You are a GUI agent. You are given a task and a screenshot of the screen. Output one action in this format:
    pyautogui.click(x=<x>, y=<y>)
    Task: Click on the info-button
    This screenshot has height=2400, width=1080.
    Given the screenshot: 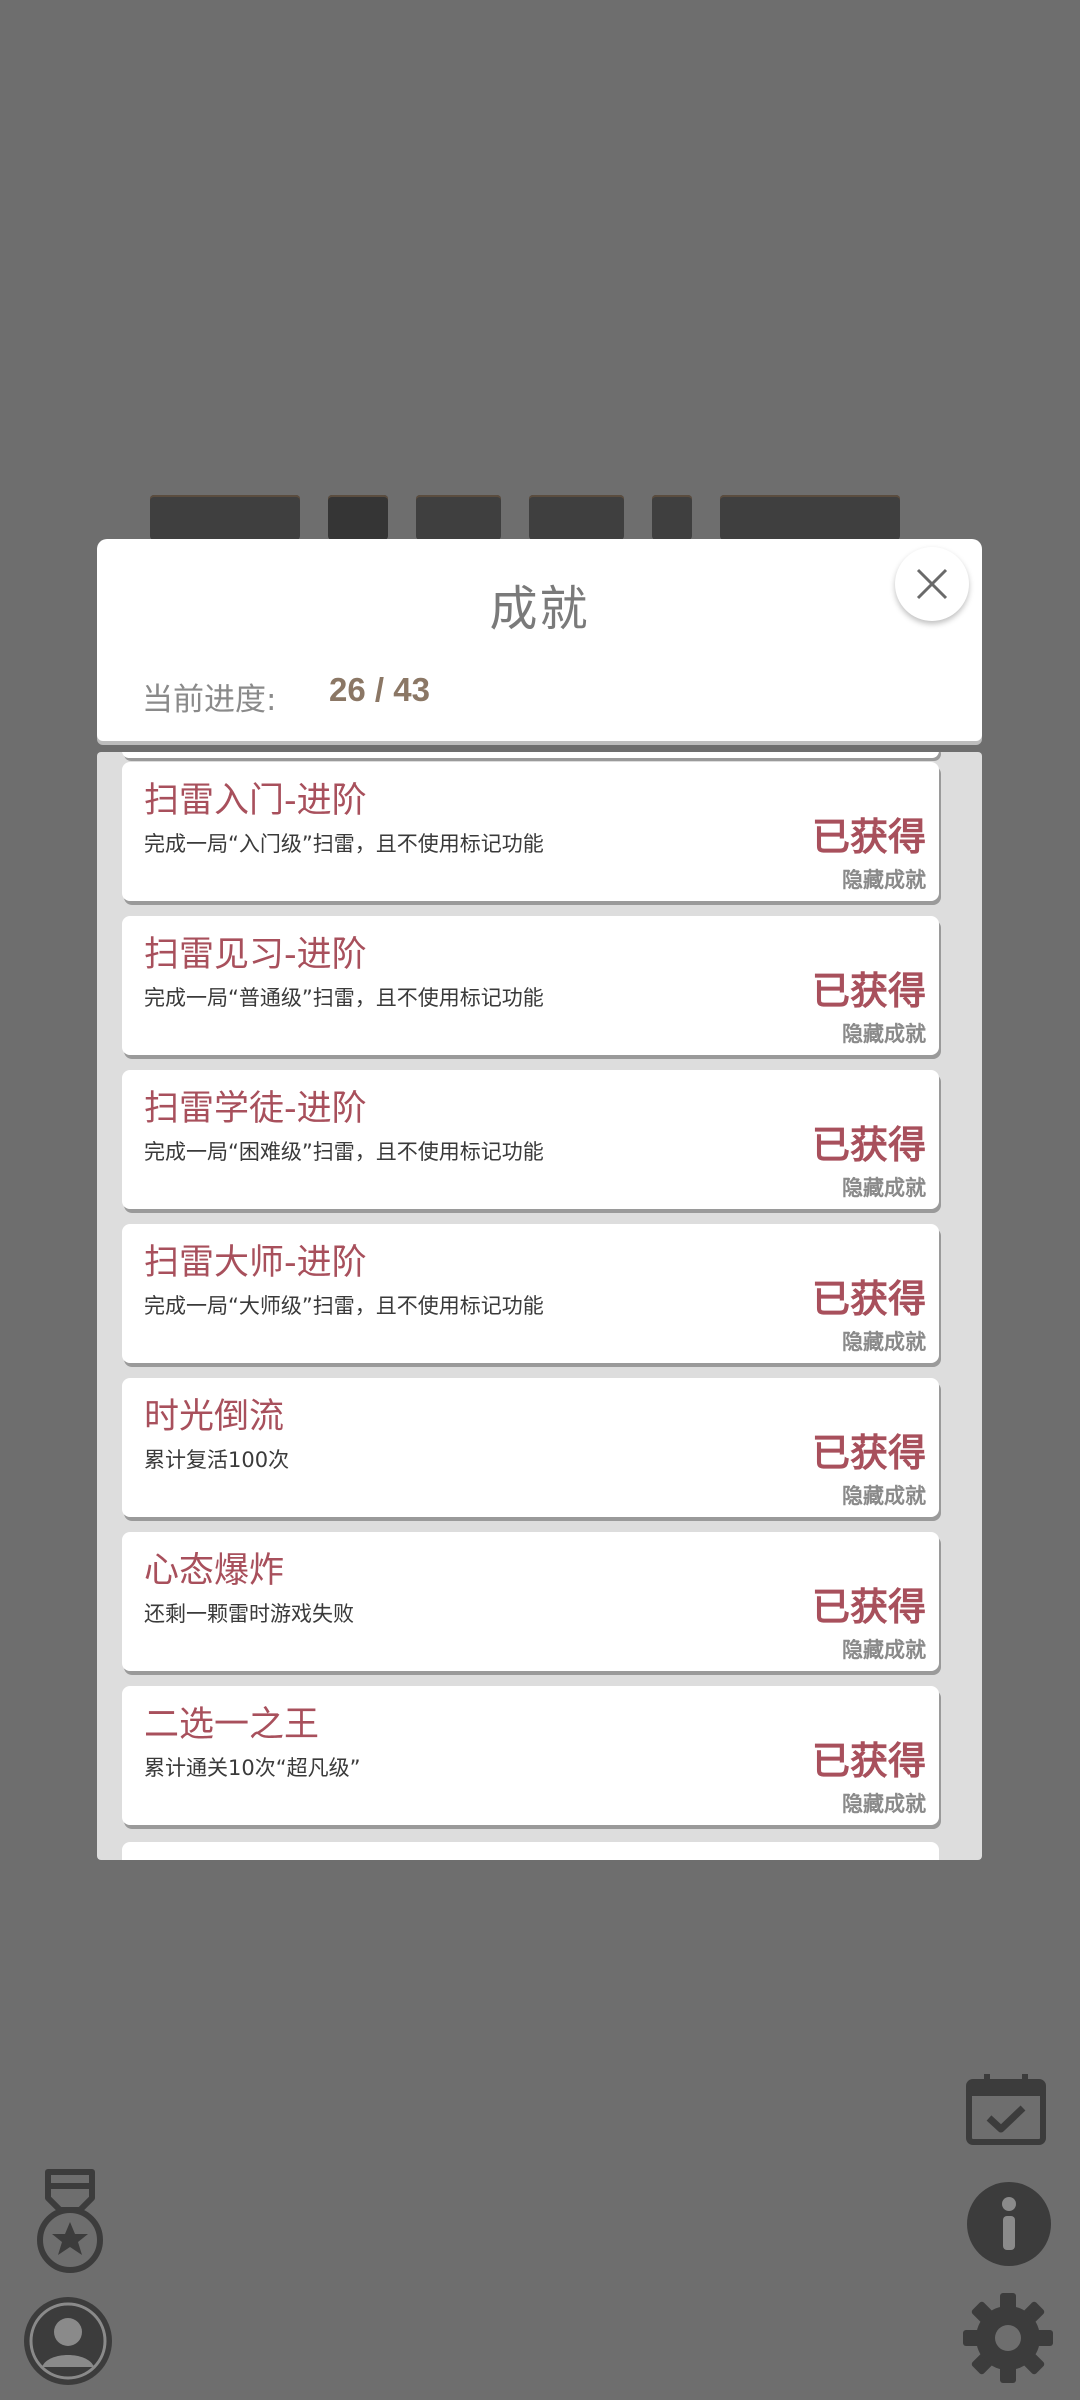 What is the action you would take?
    pyautogui.click(x=1009, y=2224)
    